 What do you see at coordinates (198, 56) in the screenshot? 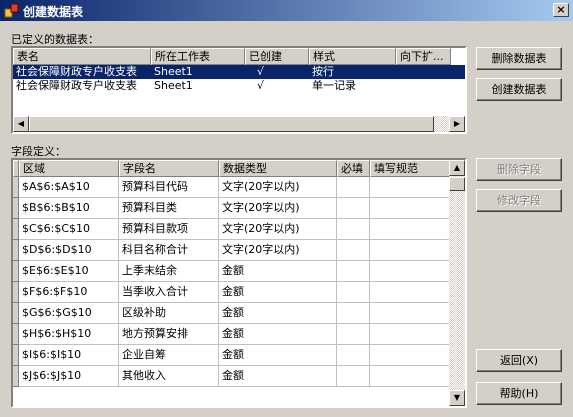
I see `tables-column-header: 所在工作表` at bounding box center [198, 56].